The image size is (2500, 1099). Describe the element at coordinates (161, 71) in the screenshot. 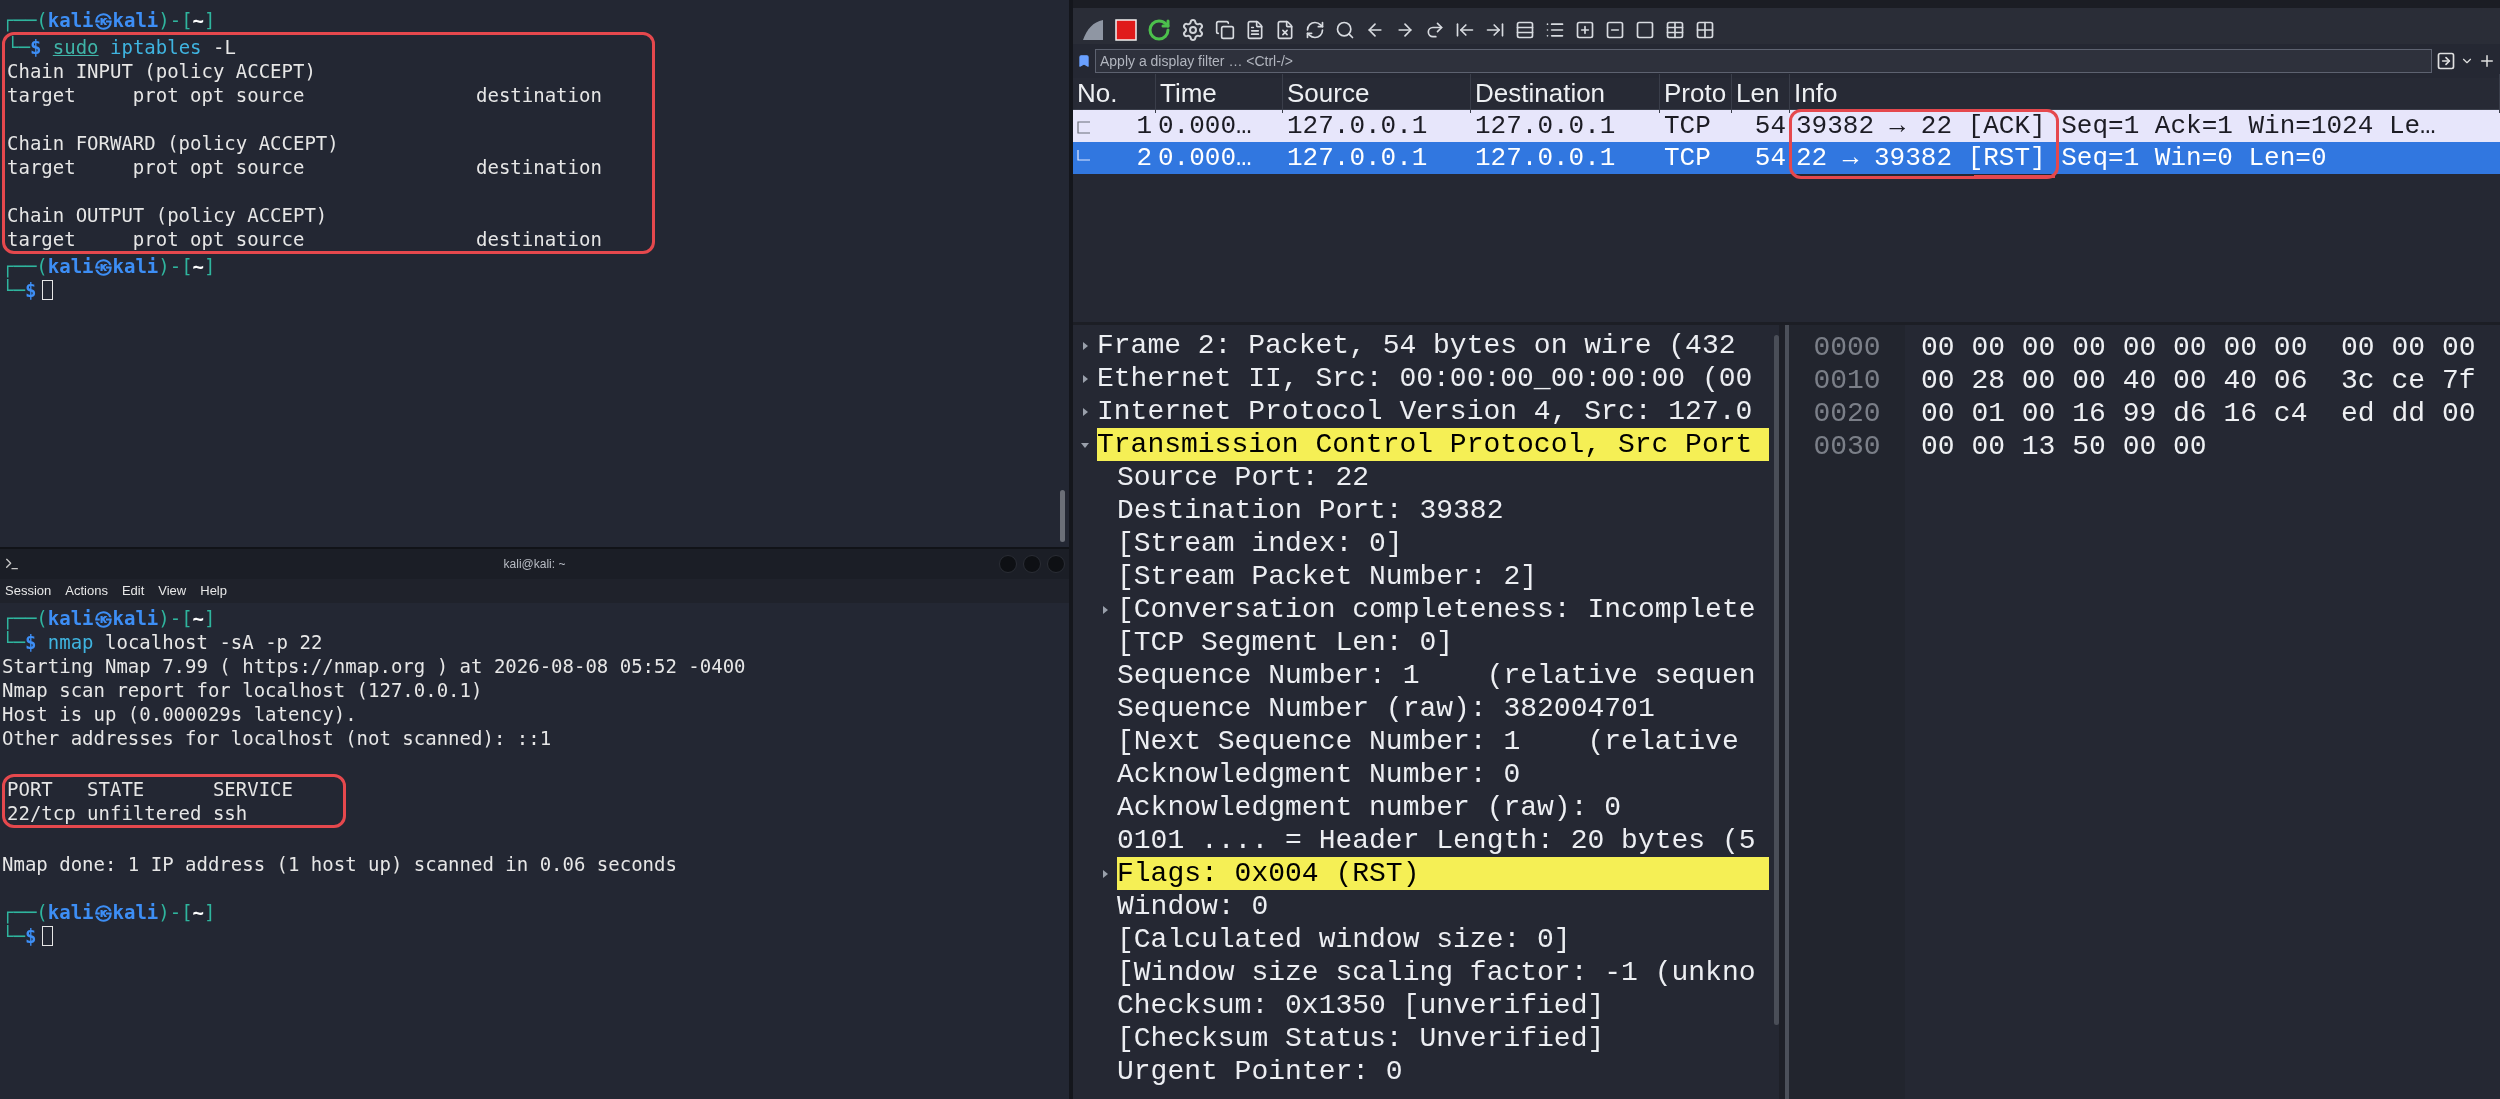

I see `output-line: Chain INPUT (policy ACCEPT)` at that location.